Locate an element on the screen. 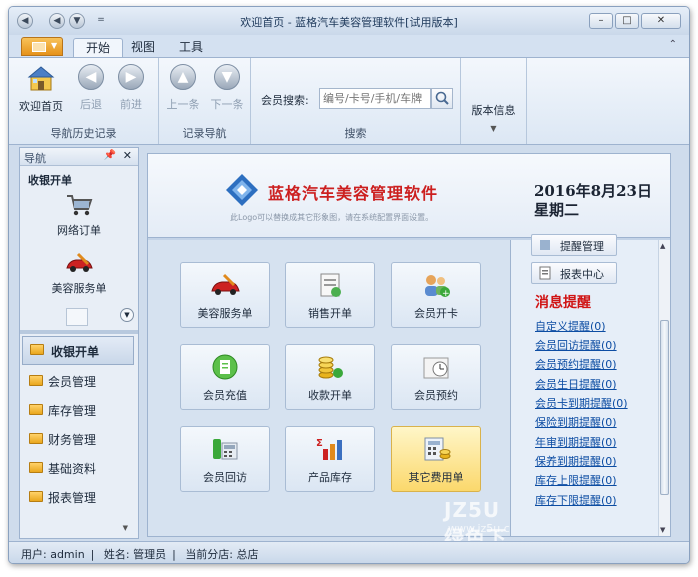 This screenshot has height=577, width=698. maximize-button: □ is located at coordinates (627, 21).